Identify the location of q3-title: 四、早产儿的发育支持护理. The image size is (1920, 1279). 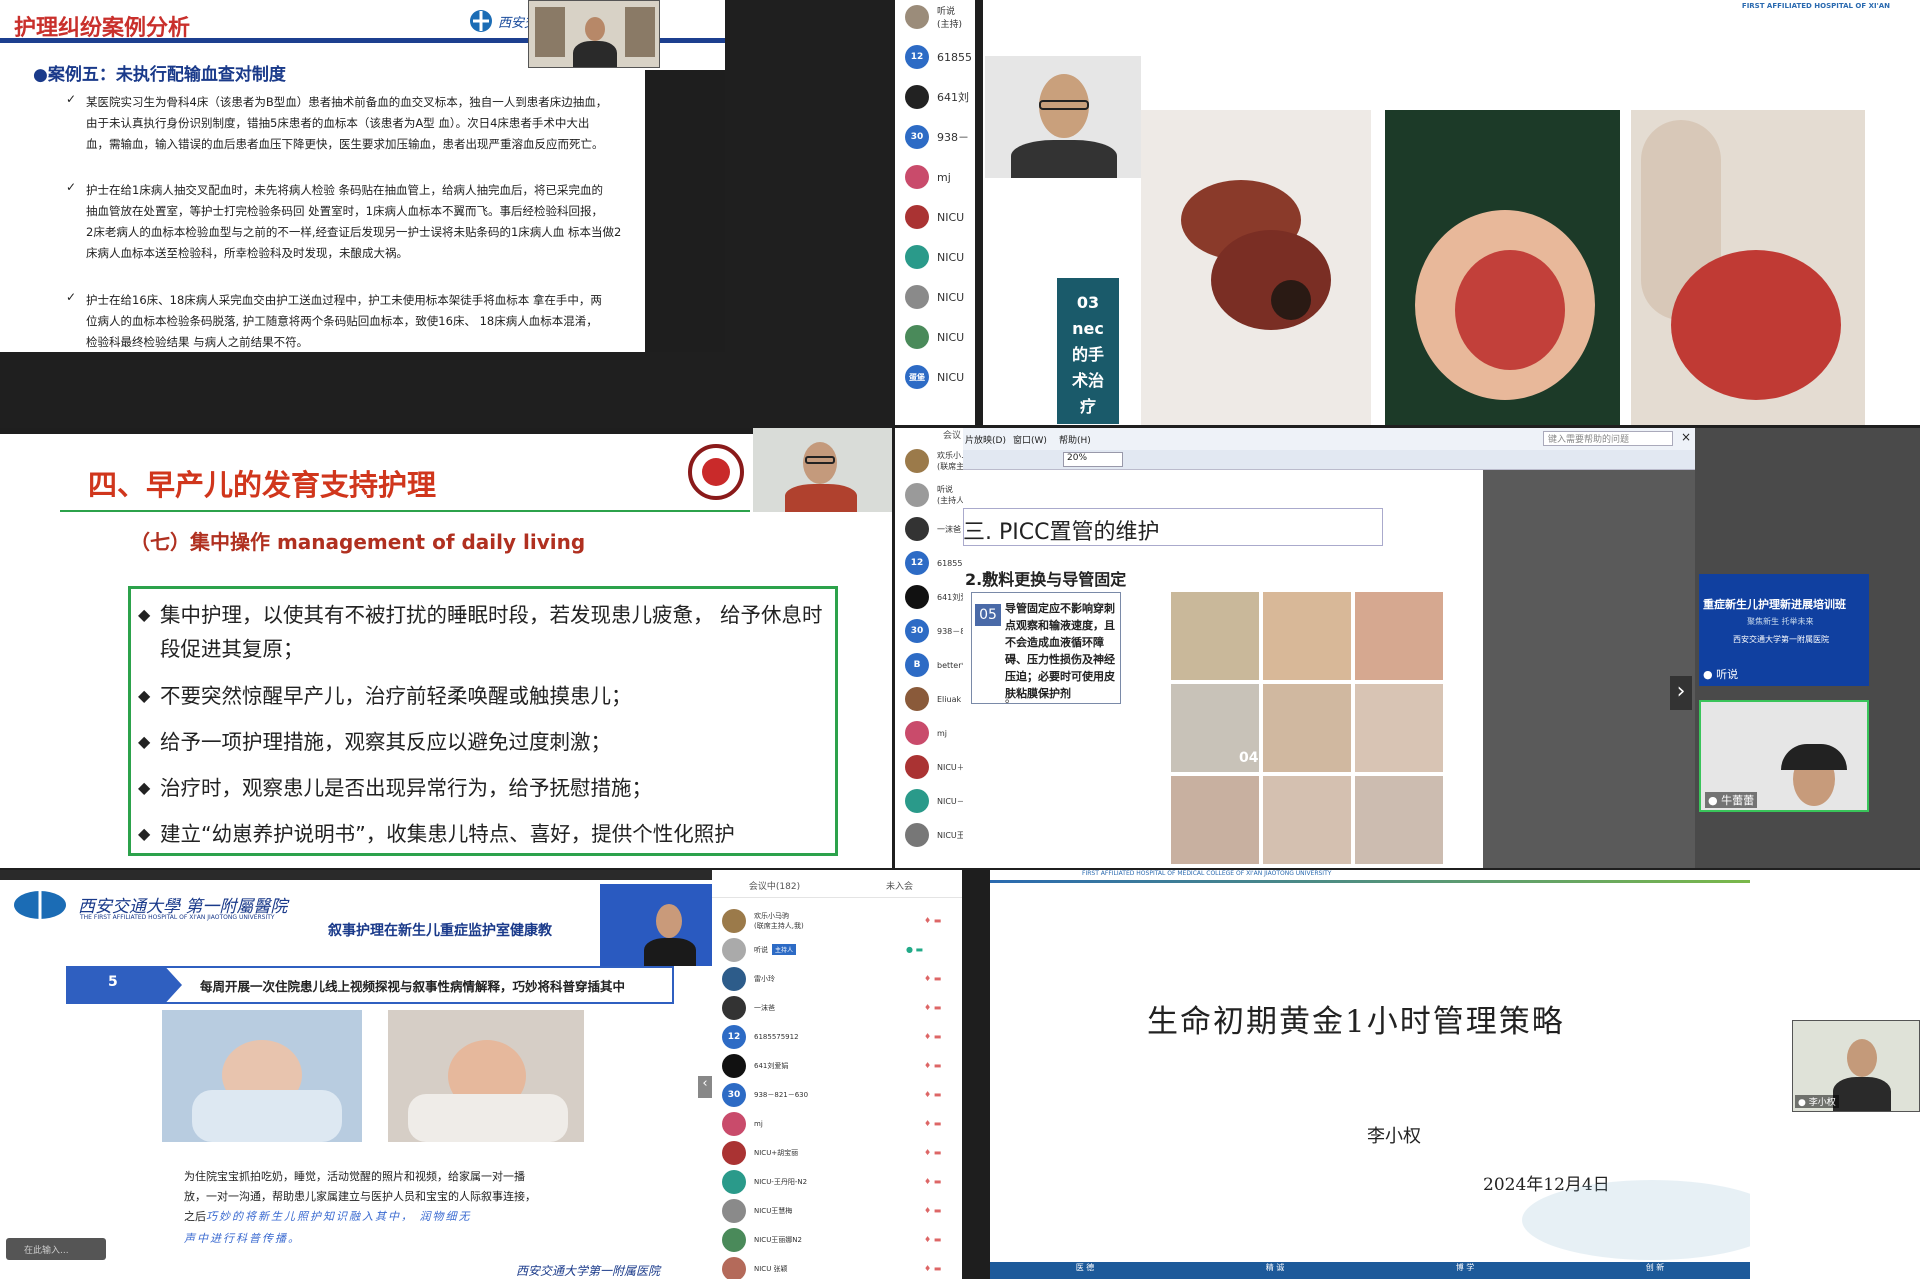
(262, 485).